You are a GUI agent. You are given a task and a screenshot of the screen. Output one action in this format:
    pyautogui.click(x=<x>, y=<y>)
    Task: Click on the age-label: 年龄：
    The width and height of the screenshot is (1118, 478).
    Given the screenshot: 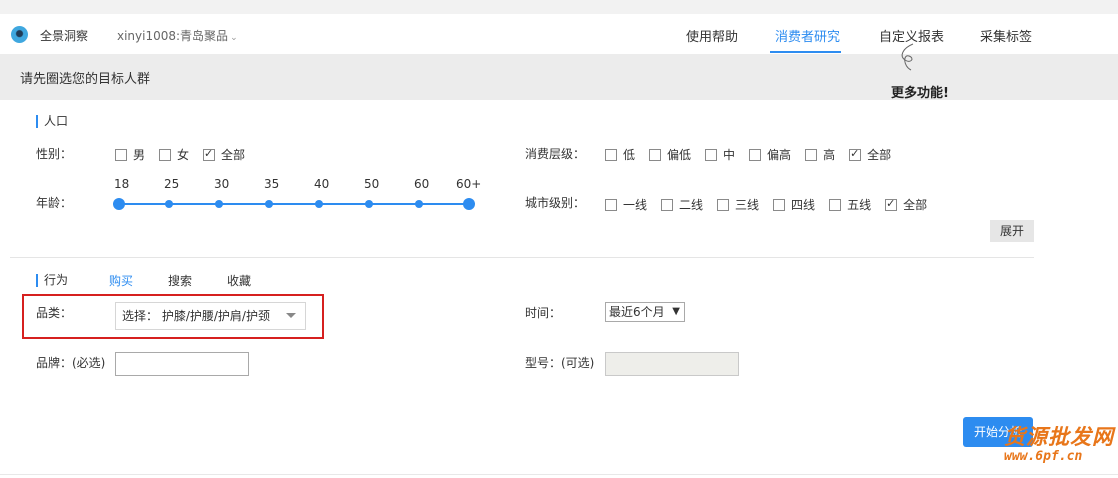 What is the action you would take?
    pyautogui.click(x=54, y=203)
    